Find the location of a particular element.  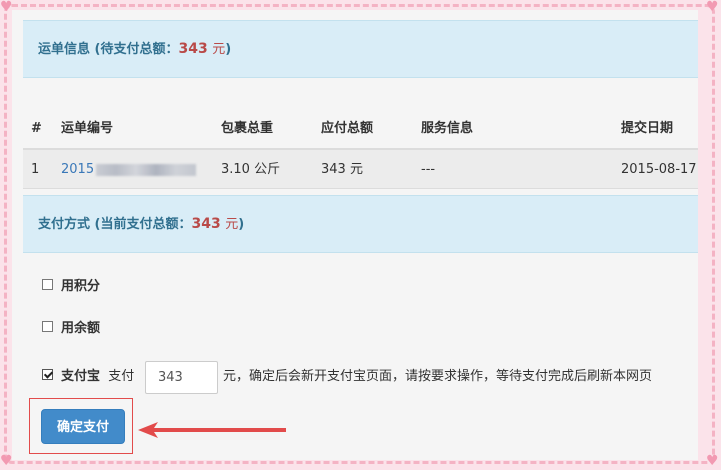

col-header-service: 服务信息 is located at coordinates (447, 128).